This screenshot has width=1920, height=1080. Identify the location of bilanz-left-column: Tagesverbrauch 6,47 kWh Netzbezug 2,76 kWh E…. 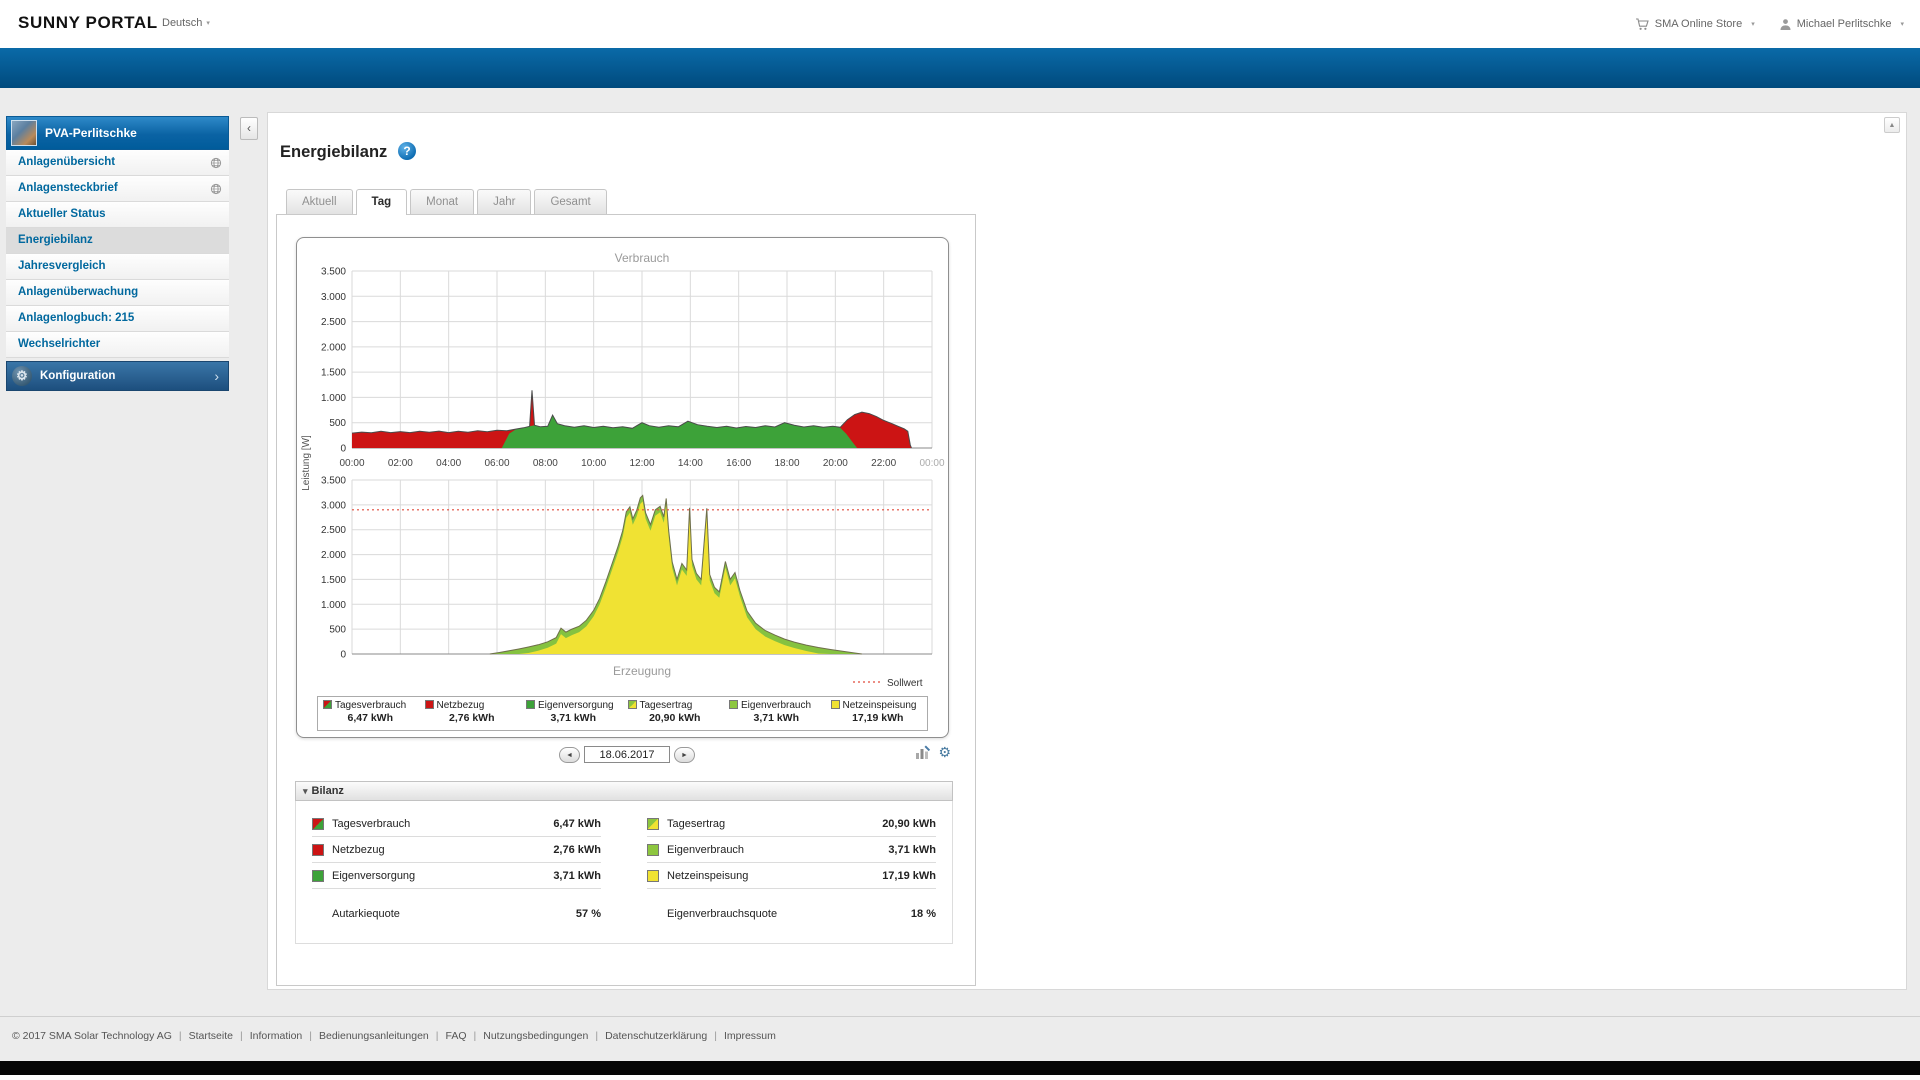
(456, 869).